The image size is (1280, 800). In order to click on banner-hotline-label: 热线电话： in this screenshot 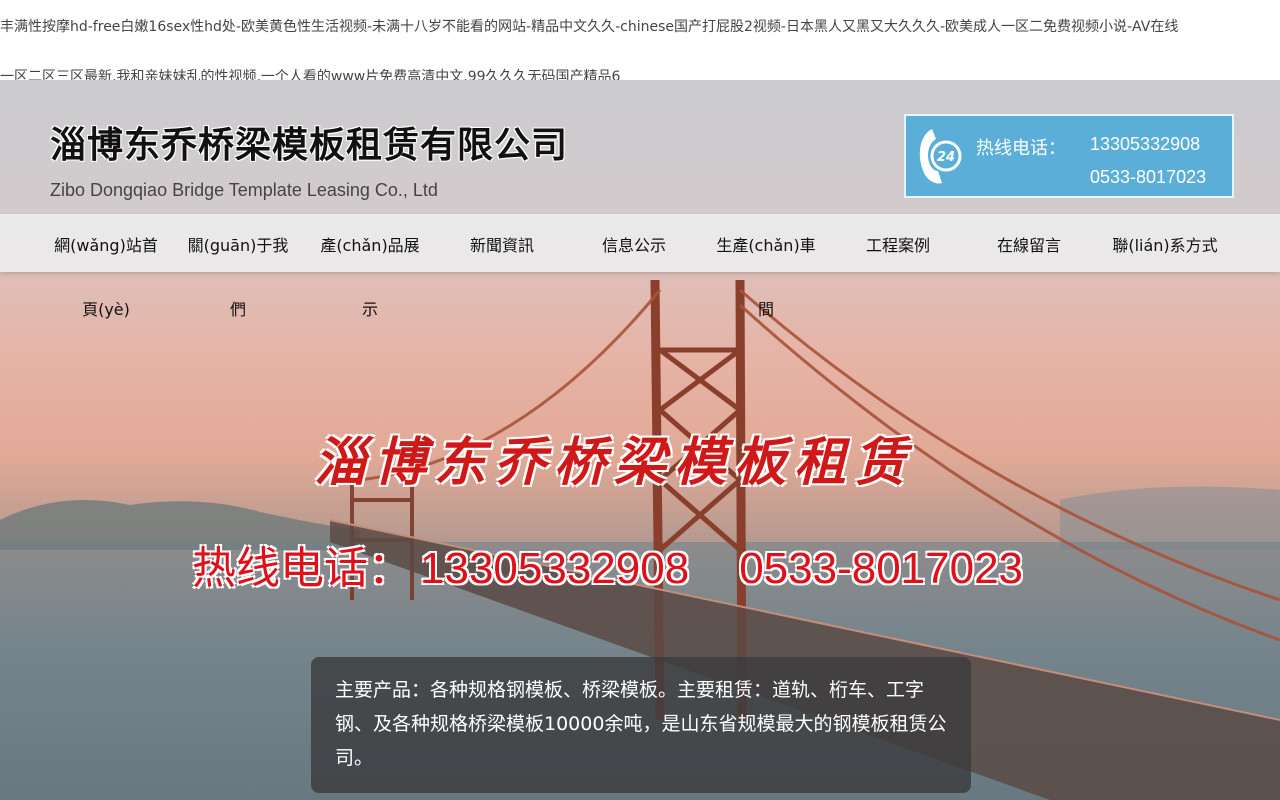, I will do `click(302, 568)`.